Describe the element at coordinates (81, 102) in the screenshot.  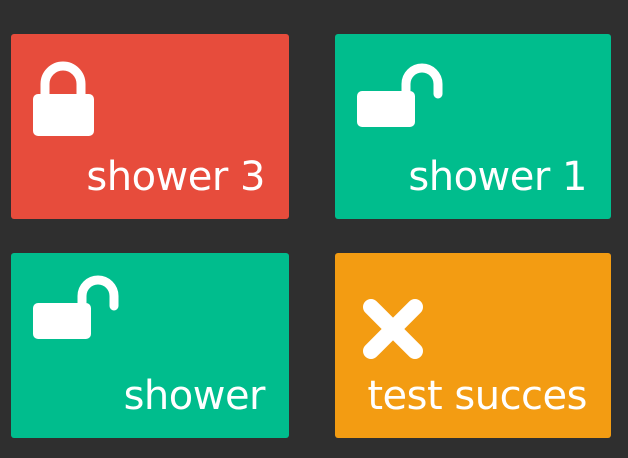
I see `lock-closed-icon` at that location.